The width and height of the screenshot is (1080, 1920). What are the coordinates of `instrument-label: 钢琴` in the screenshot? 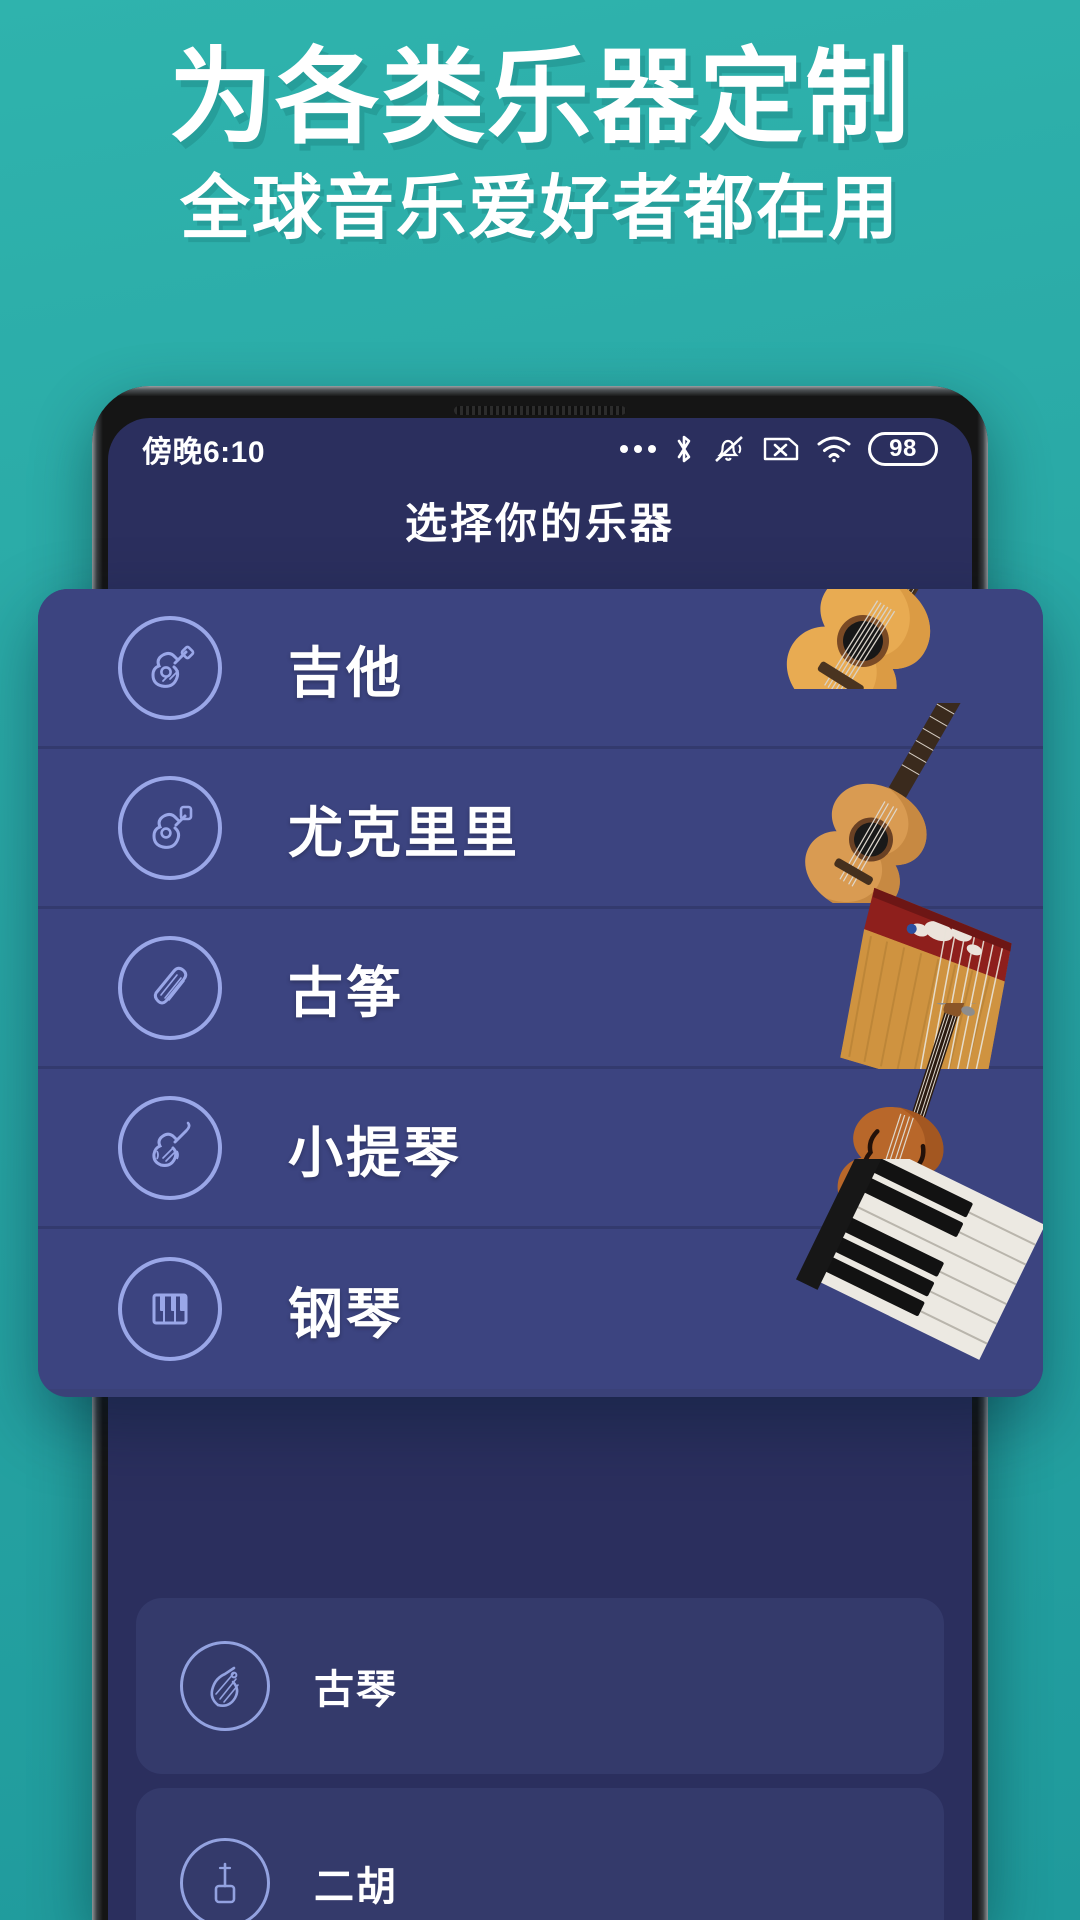 It's located at (346, 1314).